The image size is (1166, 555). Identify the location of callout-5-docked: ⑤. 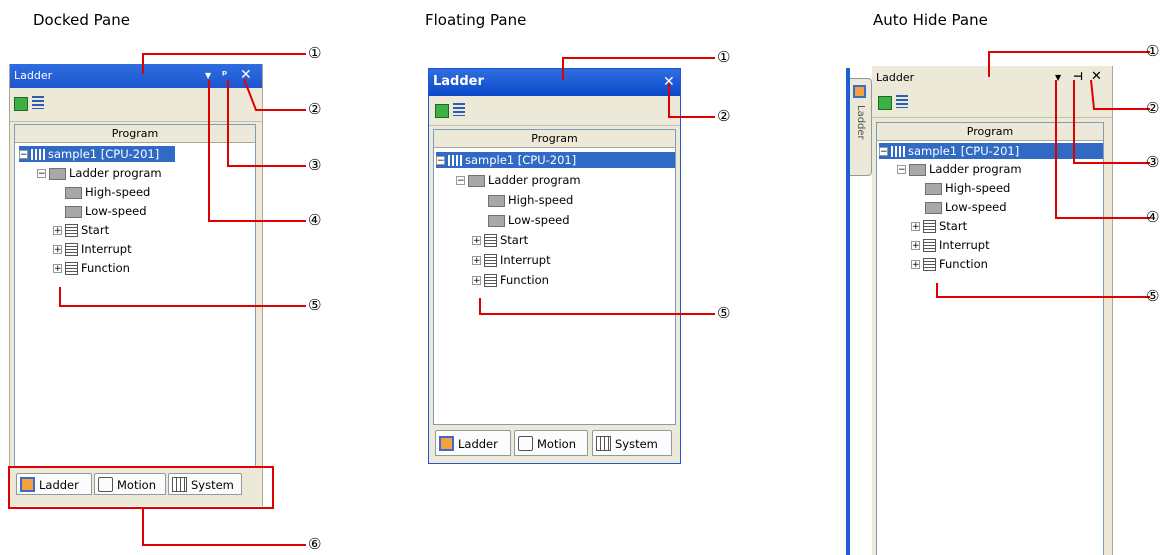
(315, 305).